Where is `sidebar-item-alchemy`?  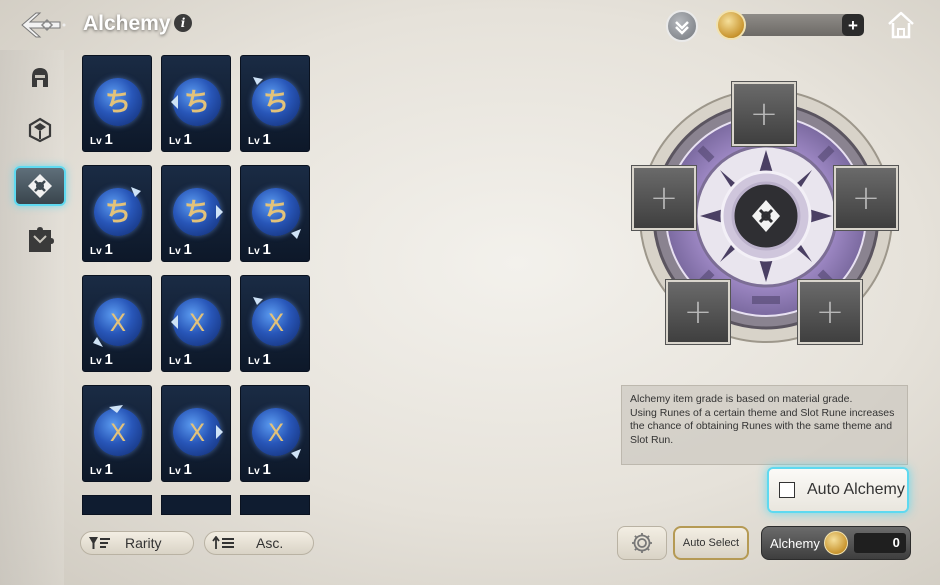
sidebar-item-alchemy is located at coordinates (40, 186).